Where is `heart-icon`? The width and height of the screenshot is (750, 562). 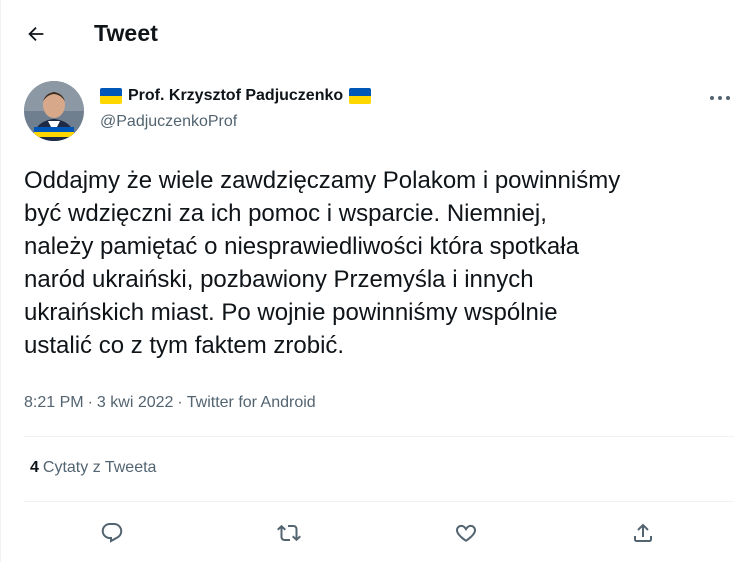
heart-icon is located at coordinates (466, 533).